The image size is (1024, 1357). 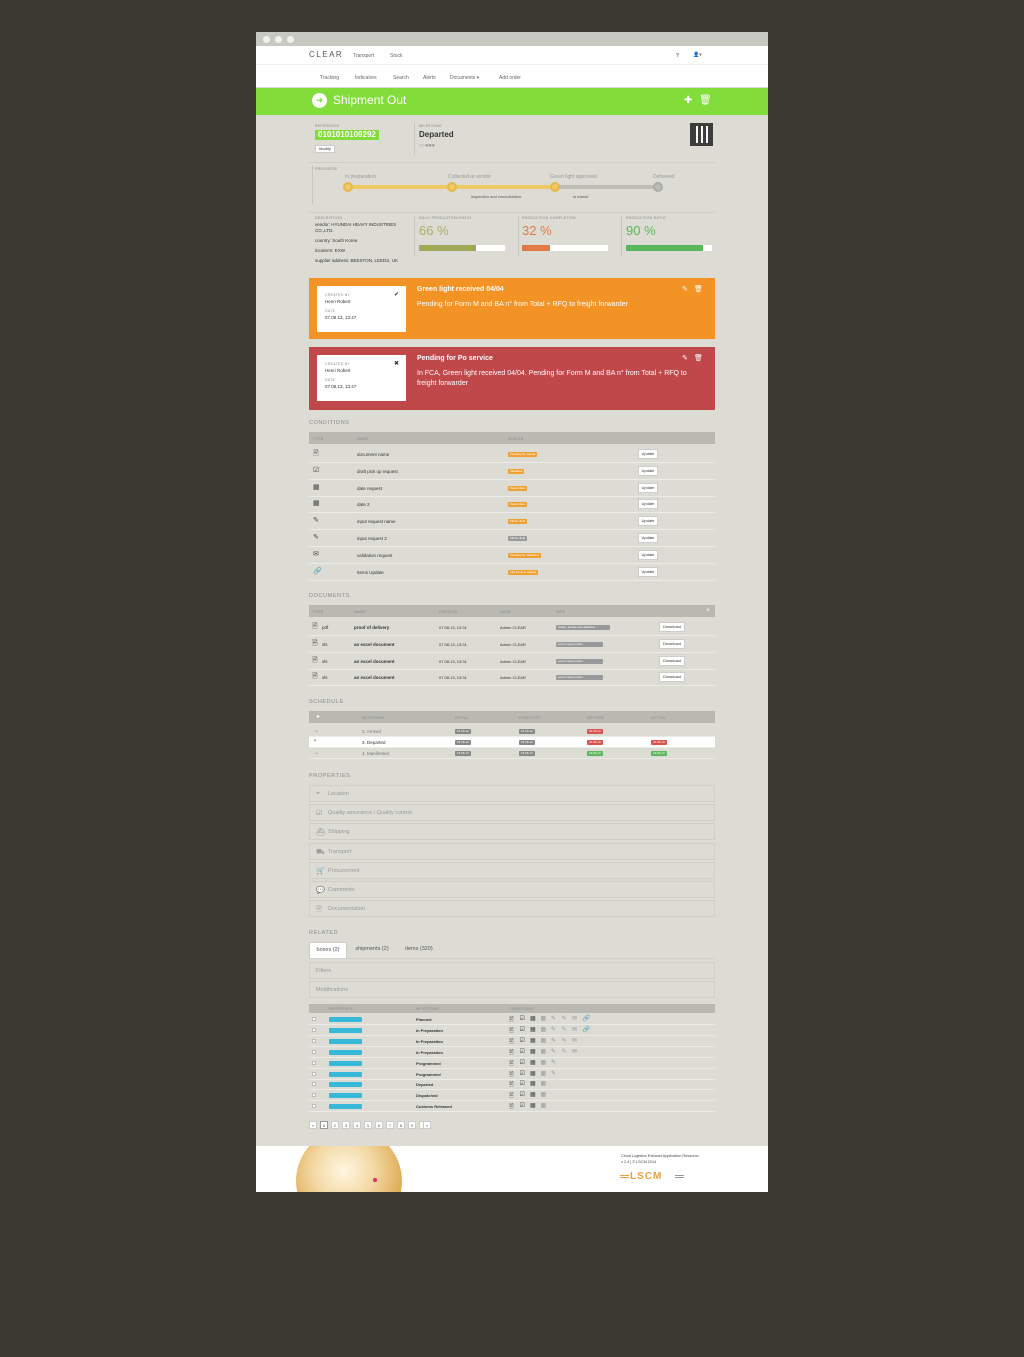 I want to click on pagination-item: 6, so click(x=379, y=1125).